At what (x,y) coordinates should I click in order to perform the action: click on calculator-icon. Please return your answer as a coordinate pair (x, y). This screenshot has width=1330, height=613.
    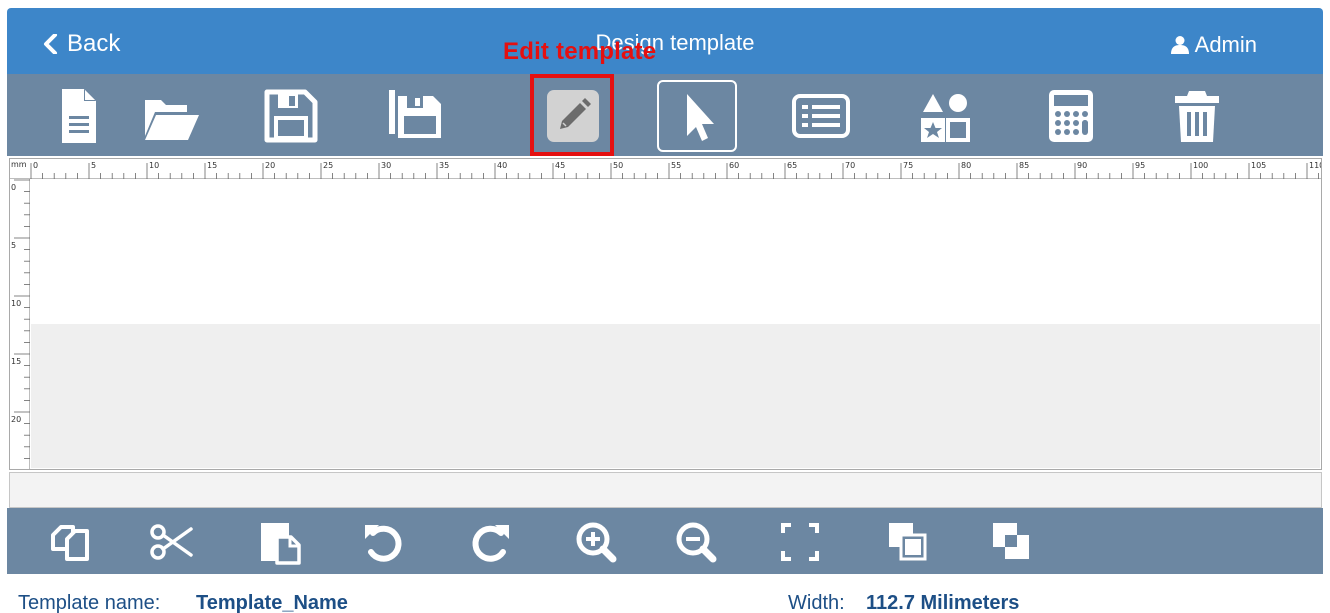
    Looking at the image, I should click on (1071, 116).